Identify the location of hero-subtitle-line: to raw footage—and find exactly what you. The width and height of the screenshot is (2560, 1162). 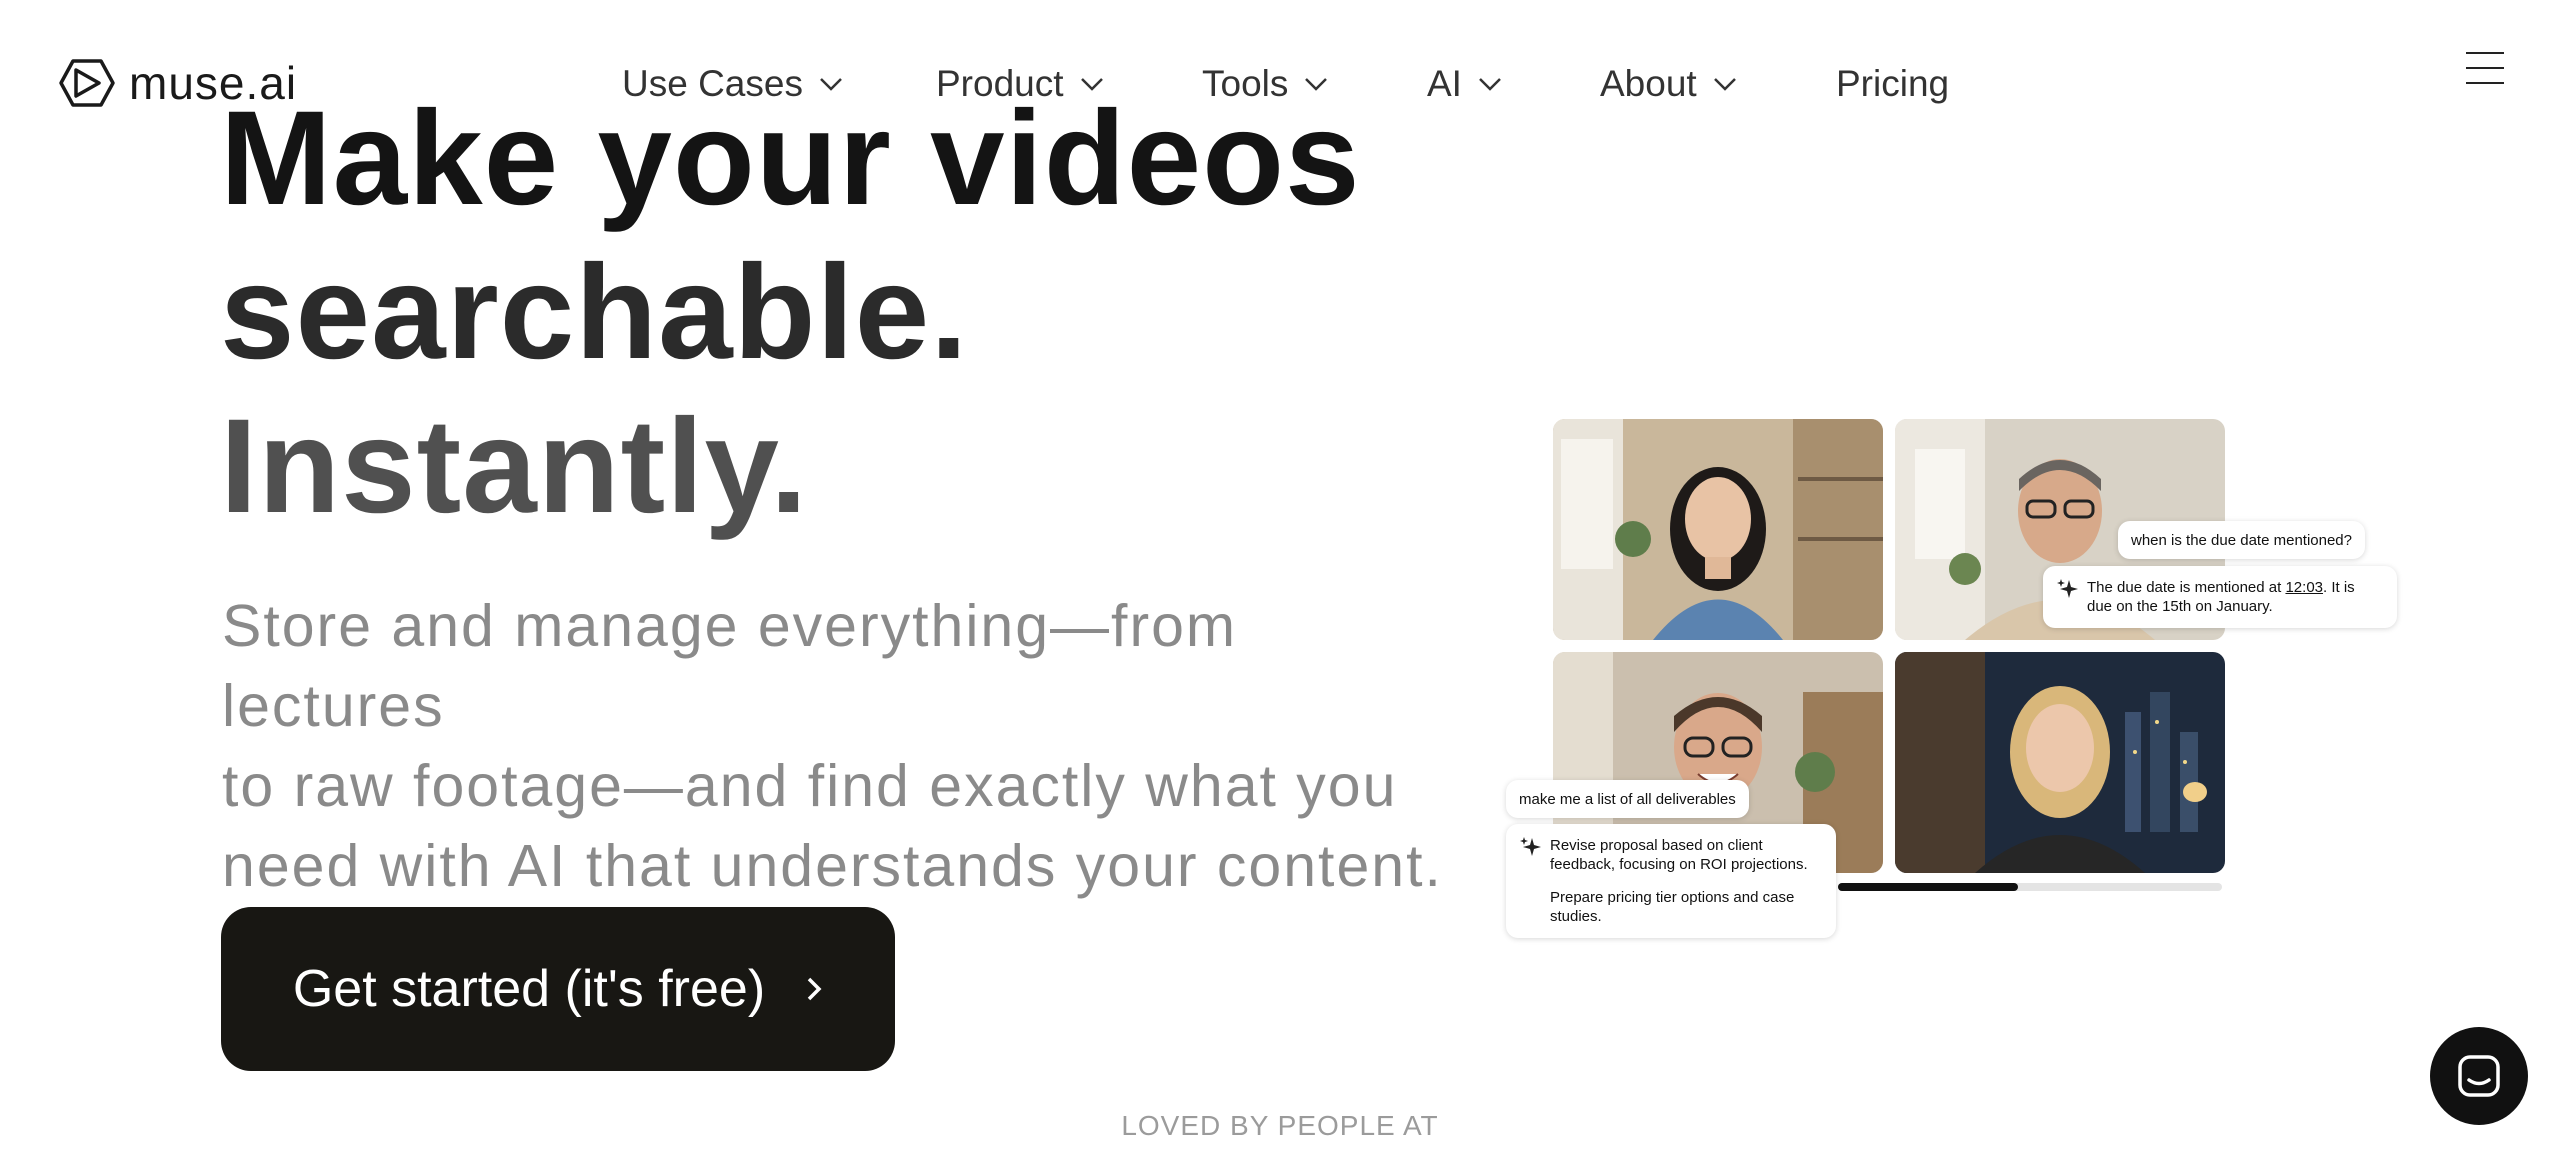
(810, 786).